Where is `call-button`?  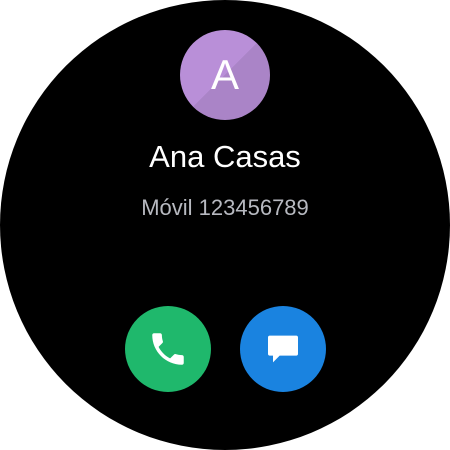
call-button is located at coordinates (168, 349).